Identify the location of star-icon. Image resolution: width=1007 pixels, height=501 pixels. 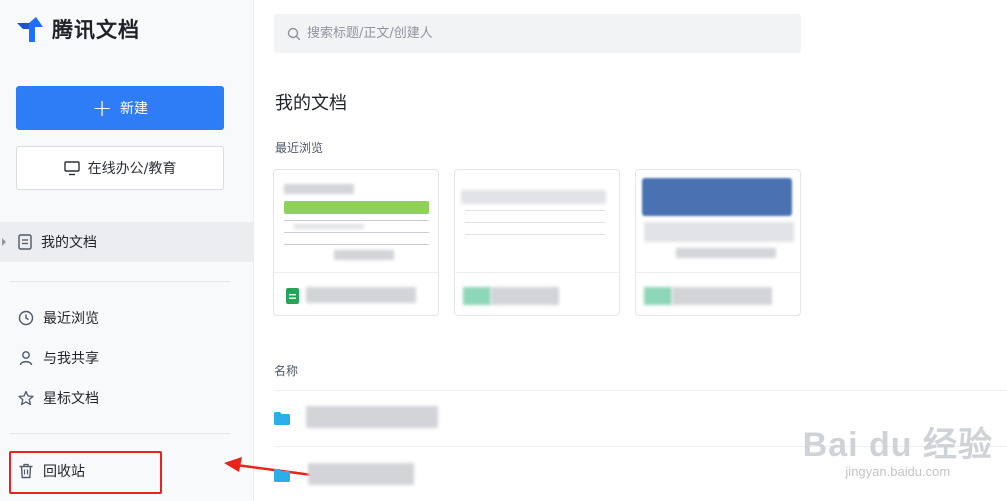
(26, 398).